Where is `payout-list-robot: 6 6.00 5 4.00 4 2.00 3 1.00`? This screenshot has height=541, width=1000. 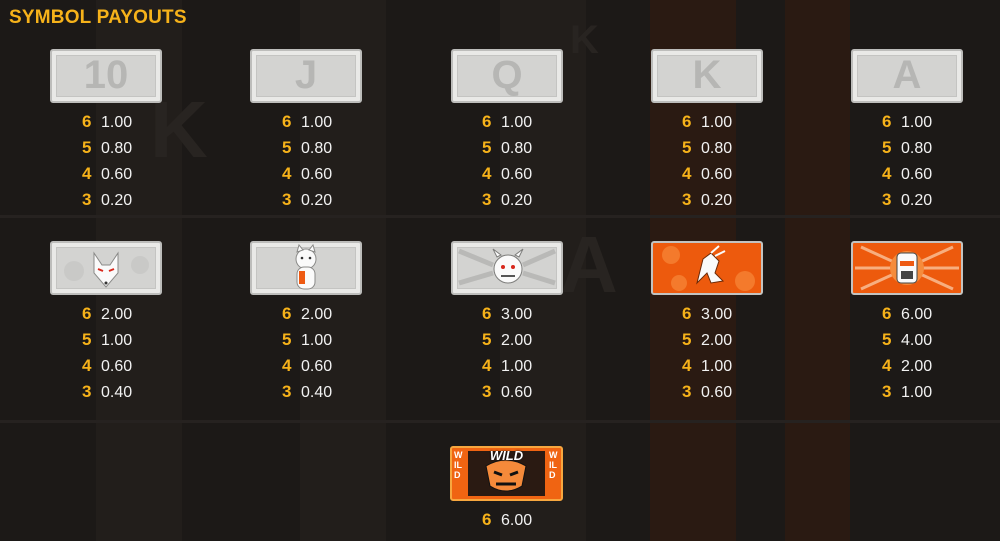 payout-list-robot: 6 6.00 5 4.00 4 2.00 3 1.00 is located at coordinates (927, 356).